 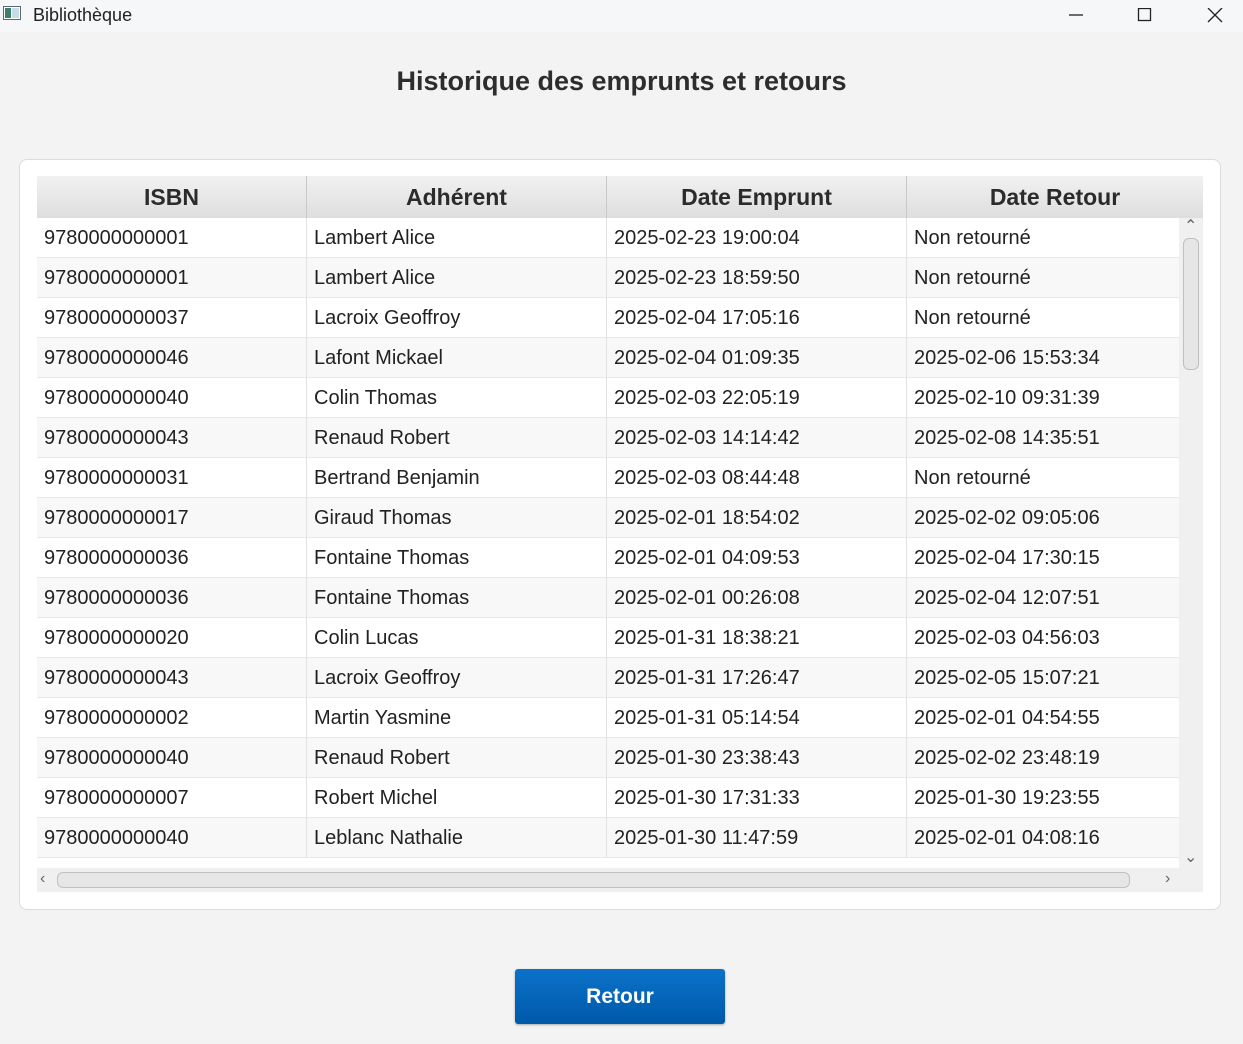 What do you see at coordinates (83, 15) in the screenshot?
I see `window-title: Bibliothèque` at bounding box center [83, 15].